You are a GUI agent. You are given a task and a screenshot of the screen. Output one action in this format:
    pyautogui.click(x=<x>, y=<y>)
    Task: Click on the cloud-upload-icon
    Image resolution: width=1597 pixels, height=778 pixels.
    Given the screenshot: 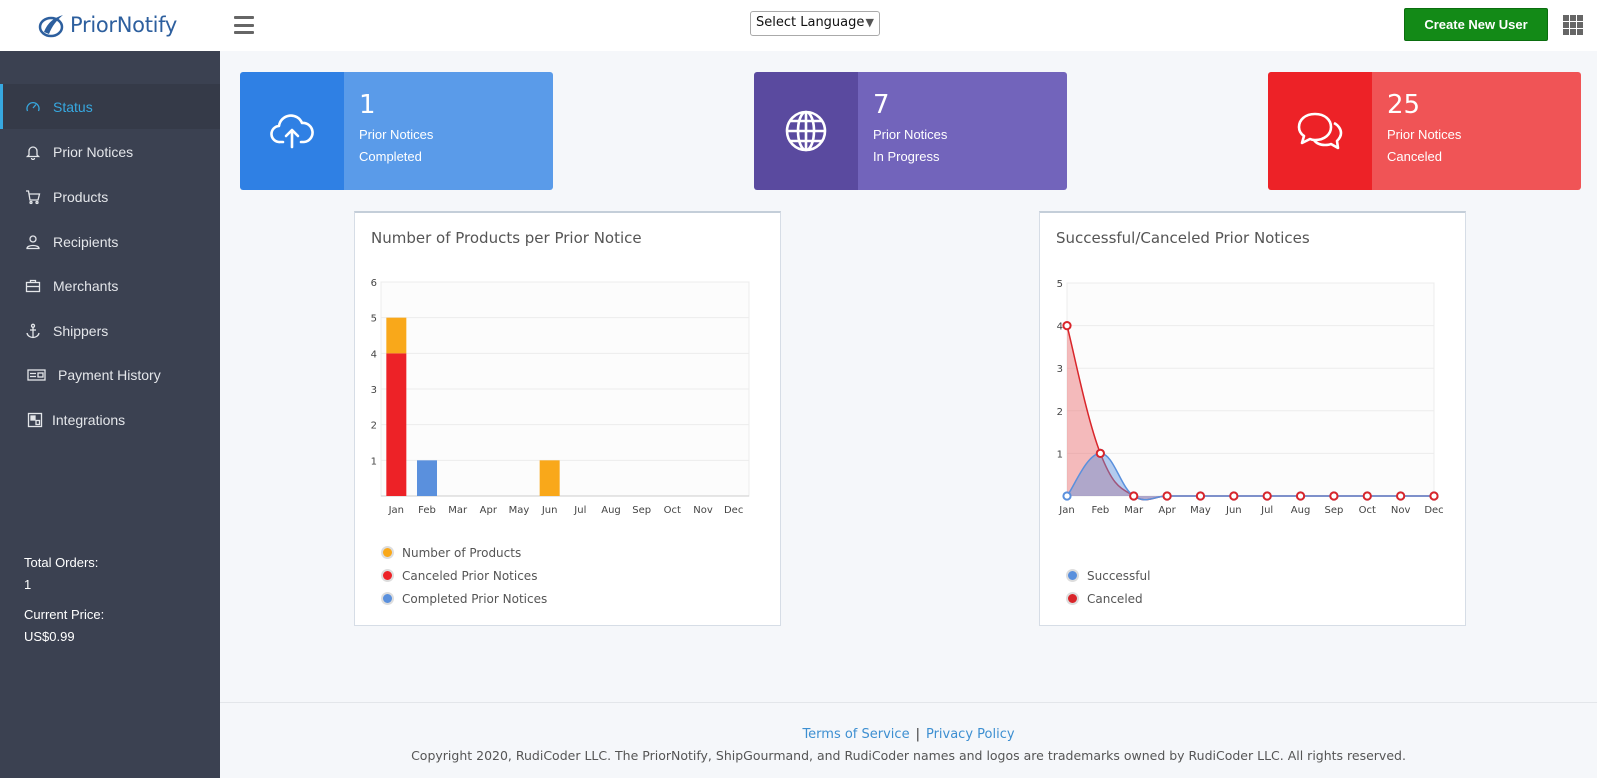 What is the action you would take?
    pyautogui.click(x=292, y=131)
    